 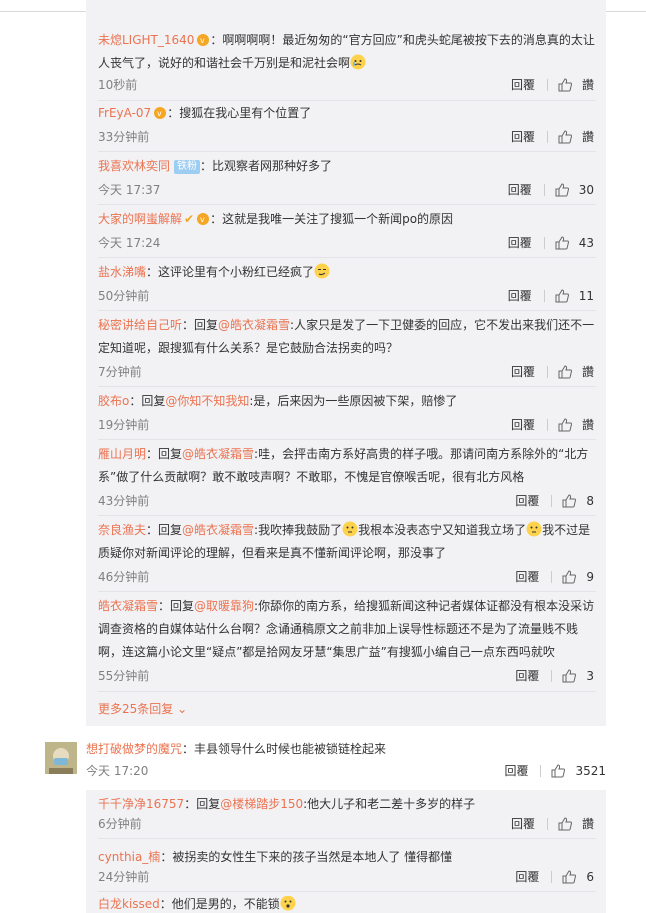 I want to click on username: 白龙kissed, so click(x=129, y=904).